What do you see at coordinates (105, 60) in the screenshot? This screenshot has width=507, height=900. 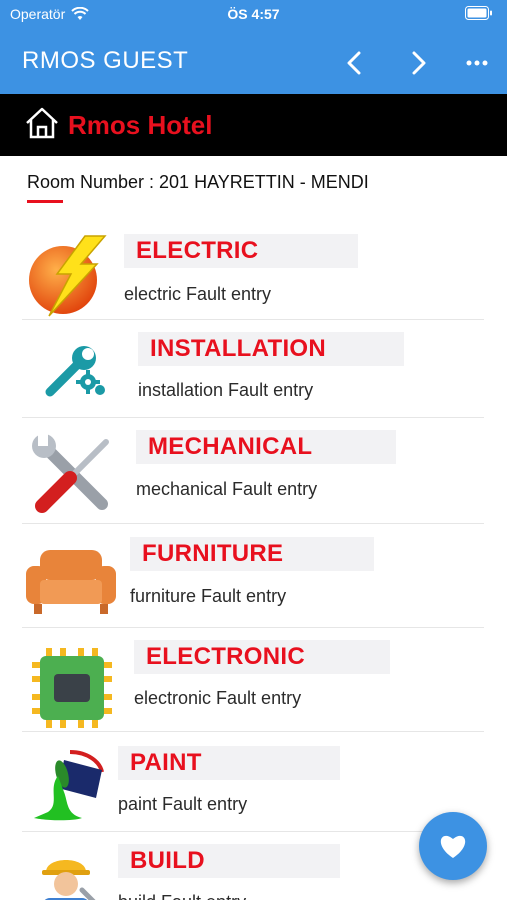 I see `app-title: RMOS GUEST` at bounding box center [105, 60].